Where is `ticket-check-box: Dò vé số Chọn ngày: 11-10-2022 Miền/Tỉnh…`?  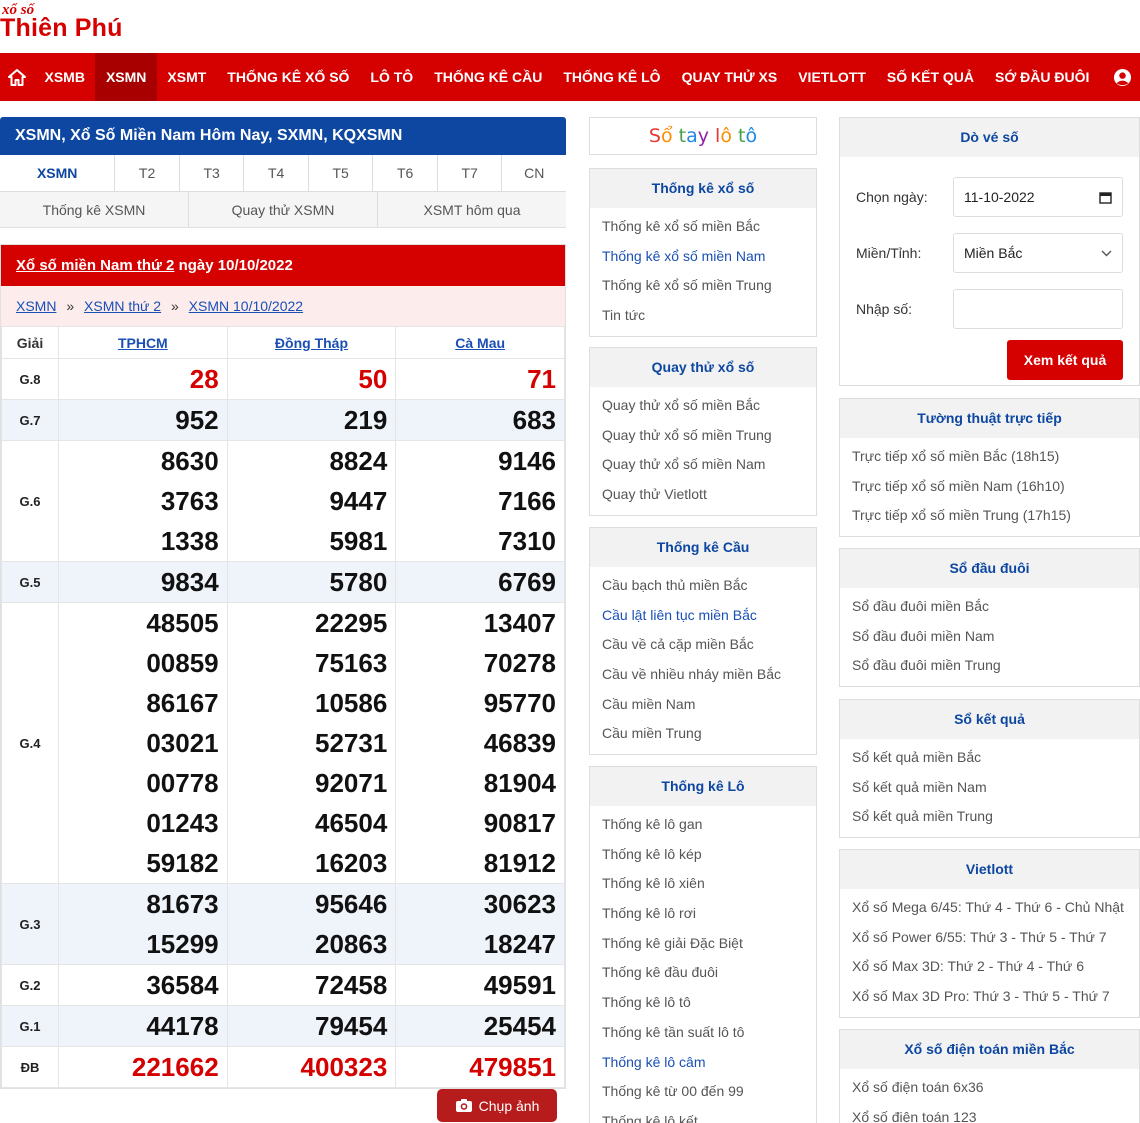 ticket-check-box: Dò vé số Chọn ngày: 11-10-2022 Miền/Tỉnh… is located at coordinates (989, 251).